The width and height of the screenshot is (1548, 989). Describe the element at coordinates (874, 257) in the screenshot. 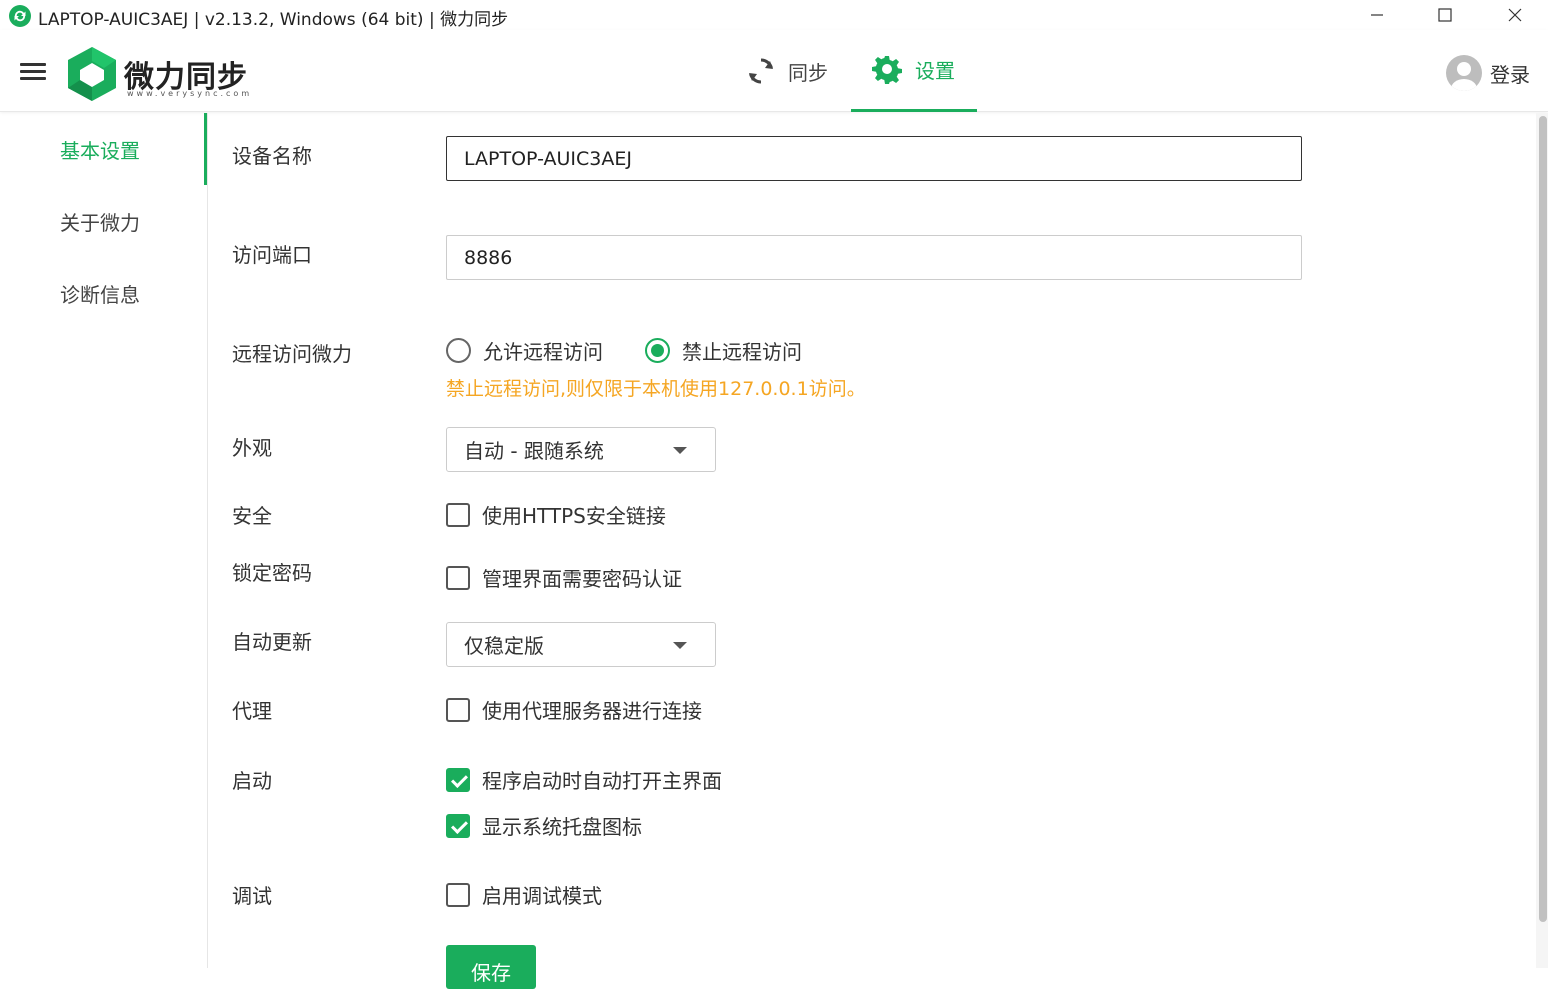

I see `port-input: 8886` at that location.